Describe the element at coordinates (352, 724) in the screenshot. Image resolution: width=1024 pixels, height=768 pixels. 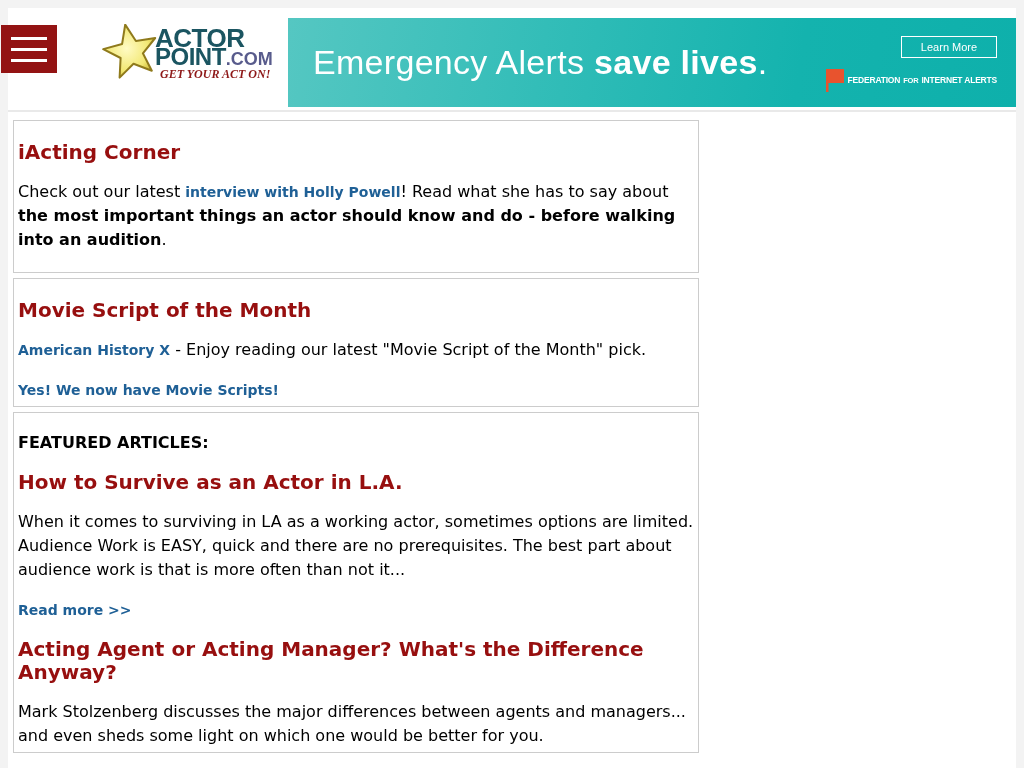
I see `article-summary: Mark Stolzenberg discusses the major differences between agents and managers... and even sheds some light on which one would be better for you.` at that location.